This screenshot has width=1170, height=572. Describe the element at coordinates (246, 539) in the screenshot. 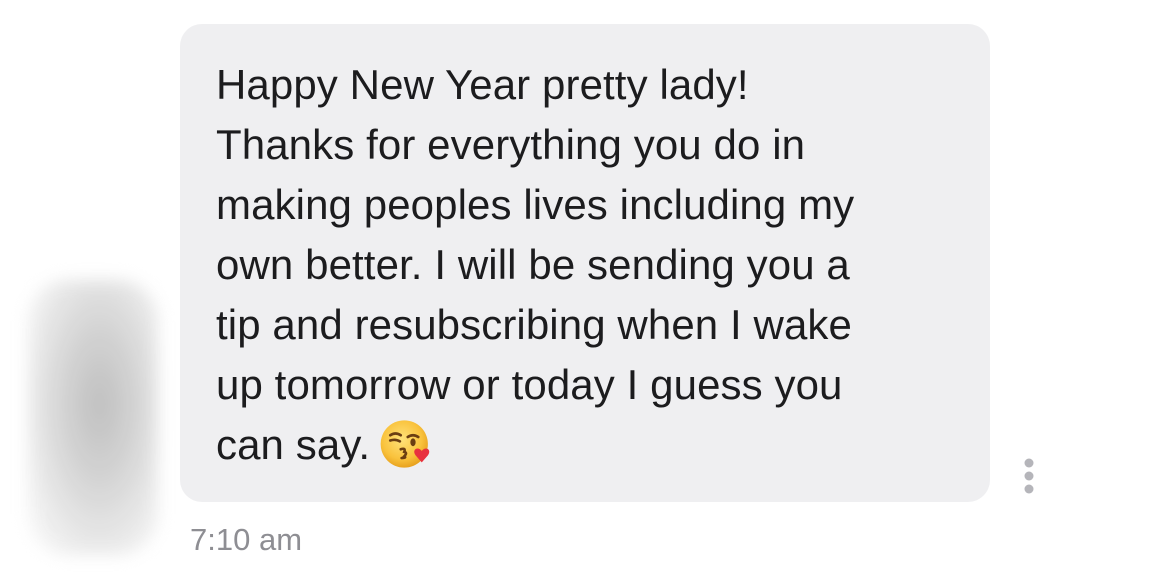

I see `message-timestamp: 7:10 am` at that location.